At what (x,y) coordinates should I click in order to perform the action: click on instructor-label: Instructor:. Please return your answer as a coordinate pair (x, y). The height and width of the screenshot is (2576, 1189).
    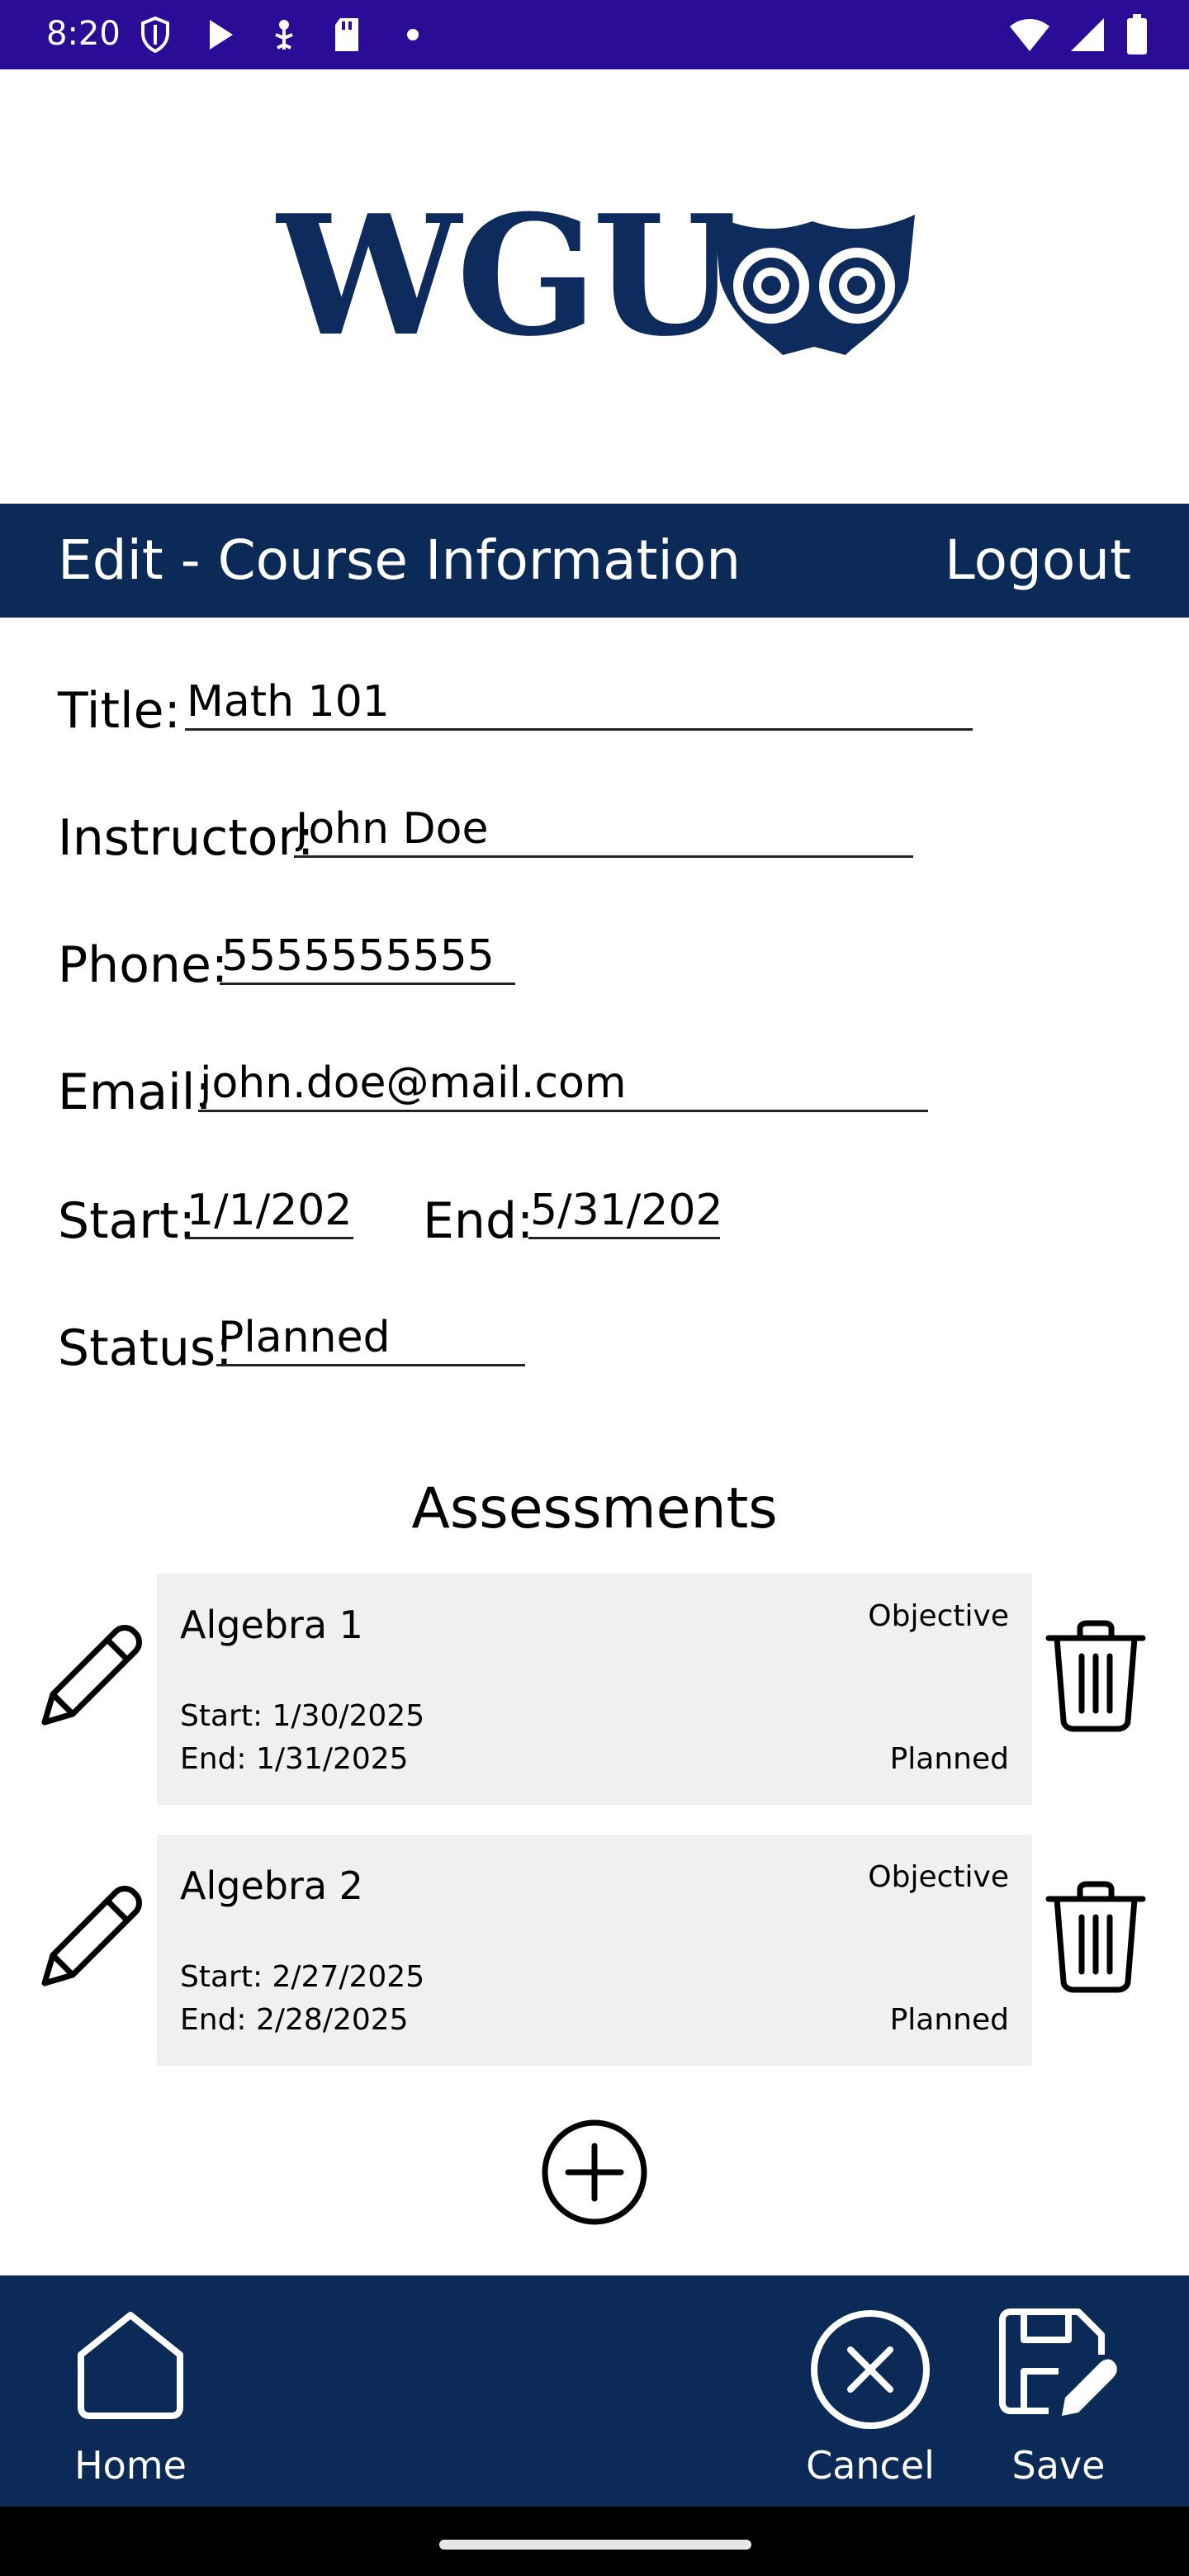
    Looking at the image, I should click on (186, 838).